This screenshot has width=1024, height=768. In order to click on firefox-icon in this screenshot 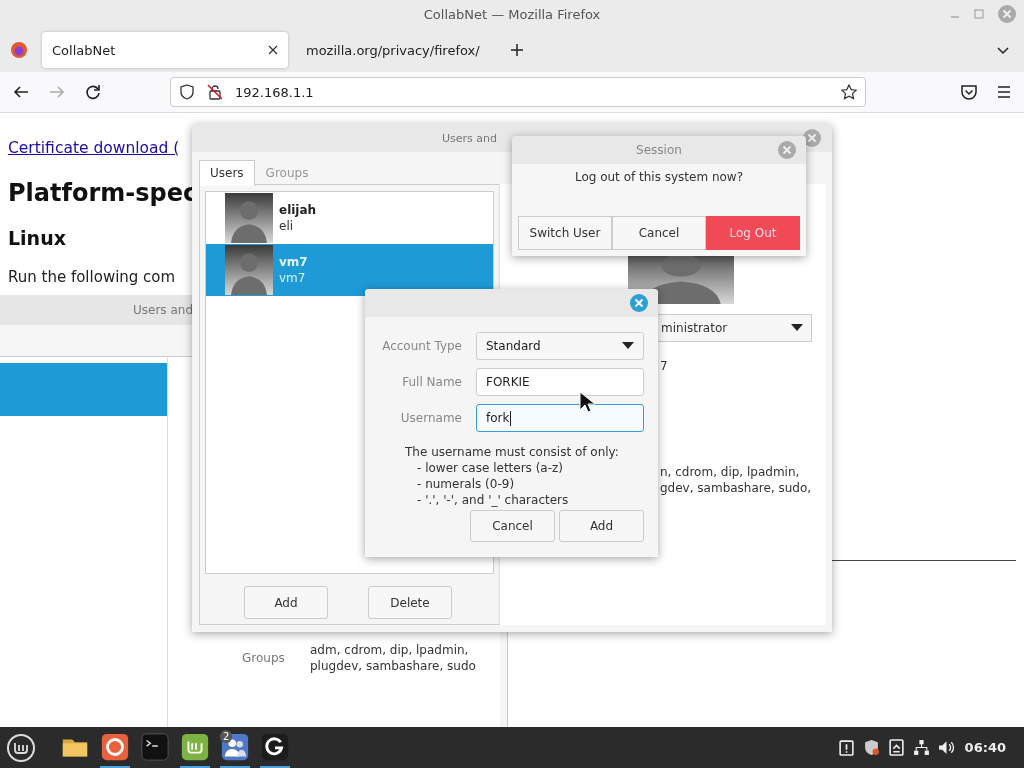, I will do `click(19, 50)`.